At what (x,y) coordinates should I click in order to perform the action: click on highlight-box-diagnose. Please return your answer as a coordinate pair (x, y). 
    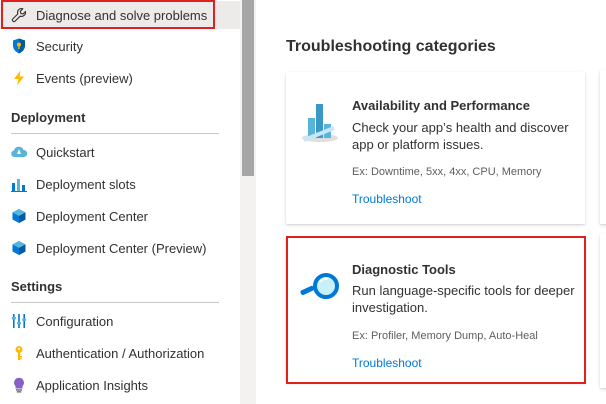
    Looking at the image, I should click on (108, 14).